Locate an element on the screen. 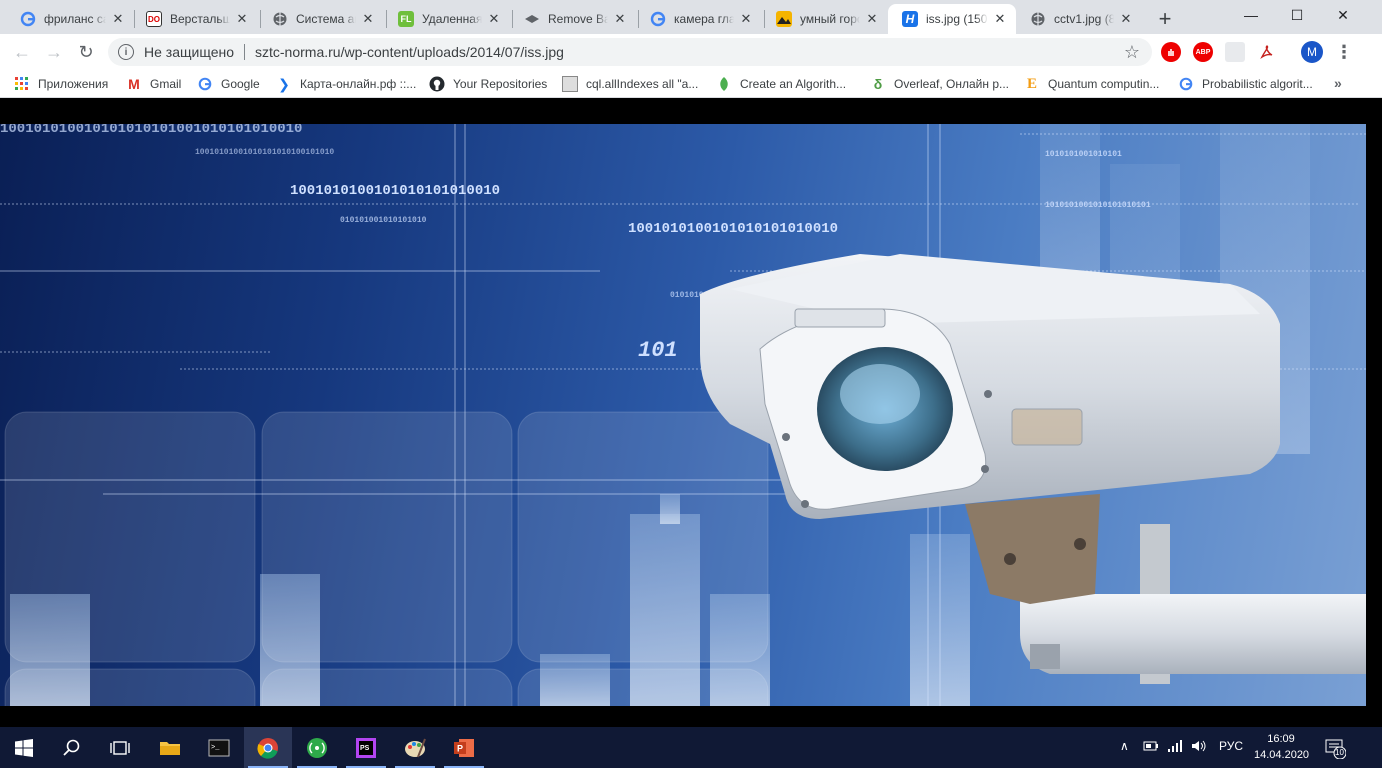 This screenshot has width=1382, height=768. notifications-button: 10 is located at coordinates (1335, 748).